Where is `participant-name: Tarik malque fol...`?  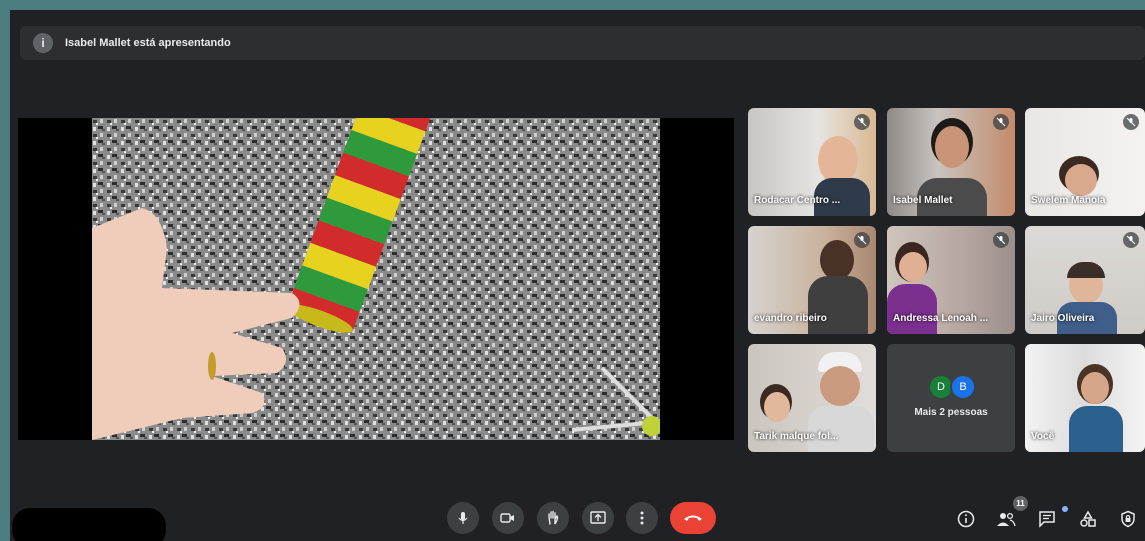
participant-name: Tarik malque fol... is located at coordinates (796, 436).